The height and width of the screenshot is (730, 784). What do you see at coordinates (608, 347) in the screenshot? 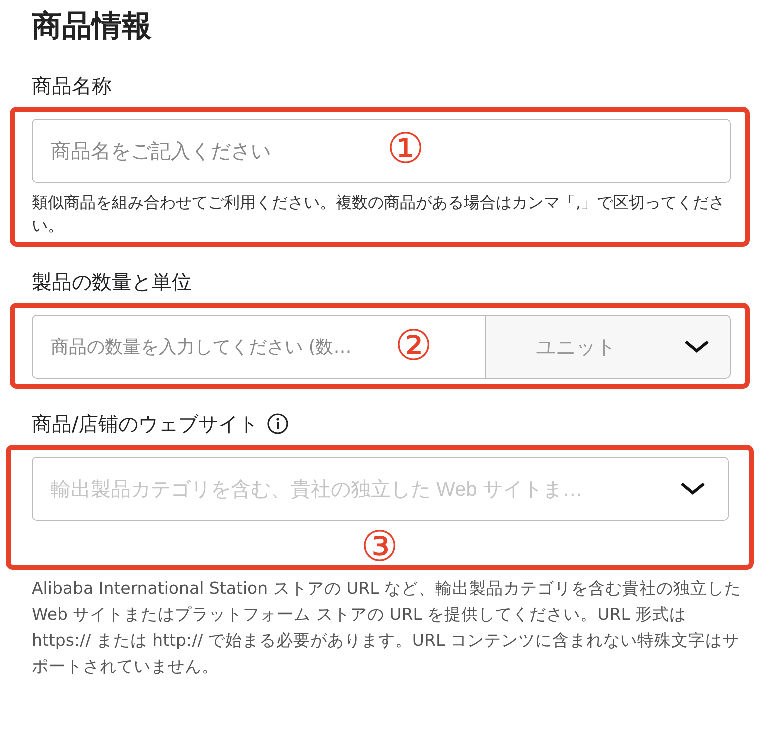
I see `unit-dropdown: ユニット` at bounding box center [608, 347].